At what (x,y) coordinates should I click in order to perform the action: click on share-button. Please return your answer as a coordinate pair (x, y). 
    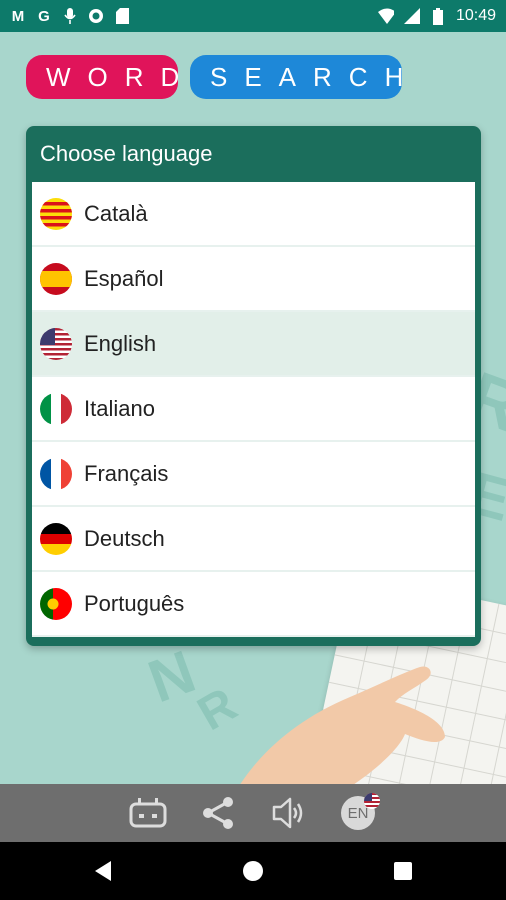
    Looking at the image, I should click on (218, 813).